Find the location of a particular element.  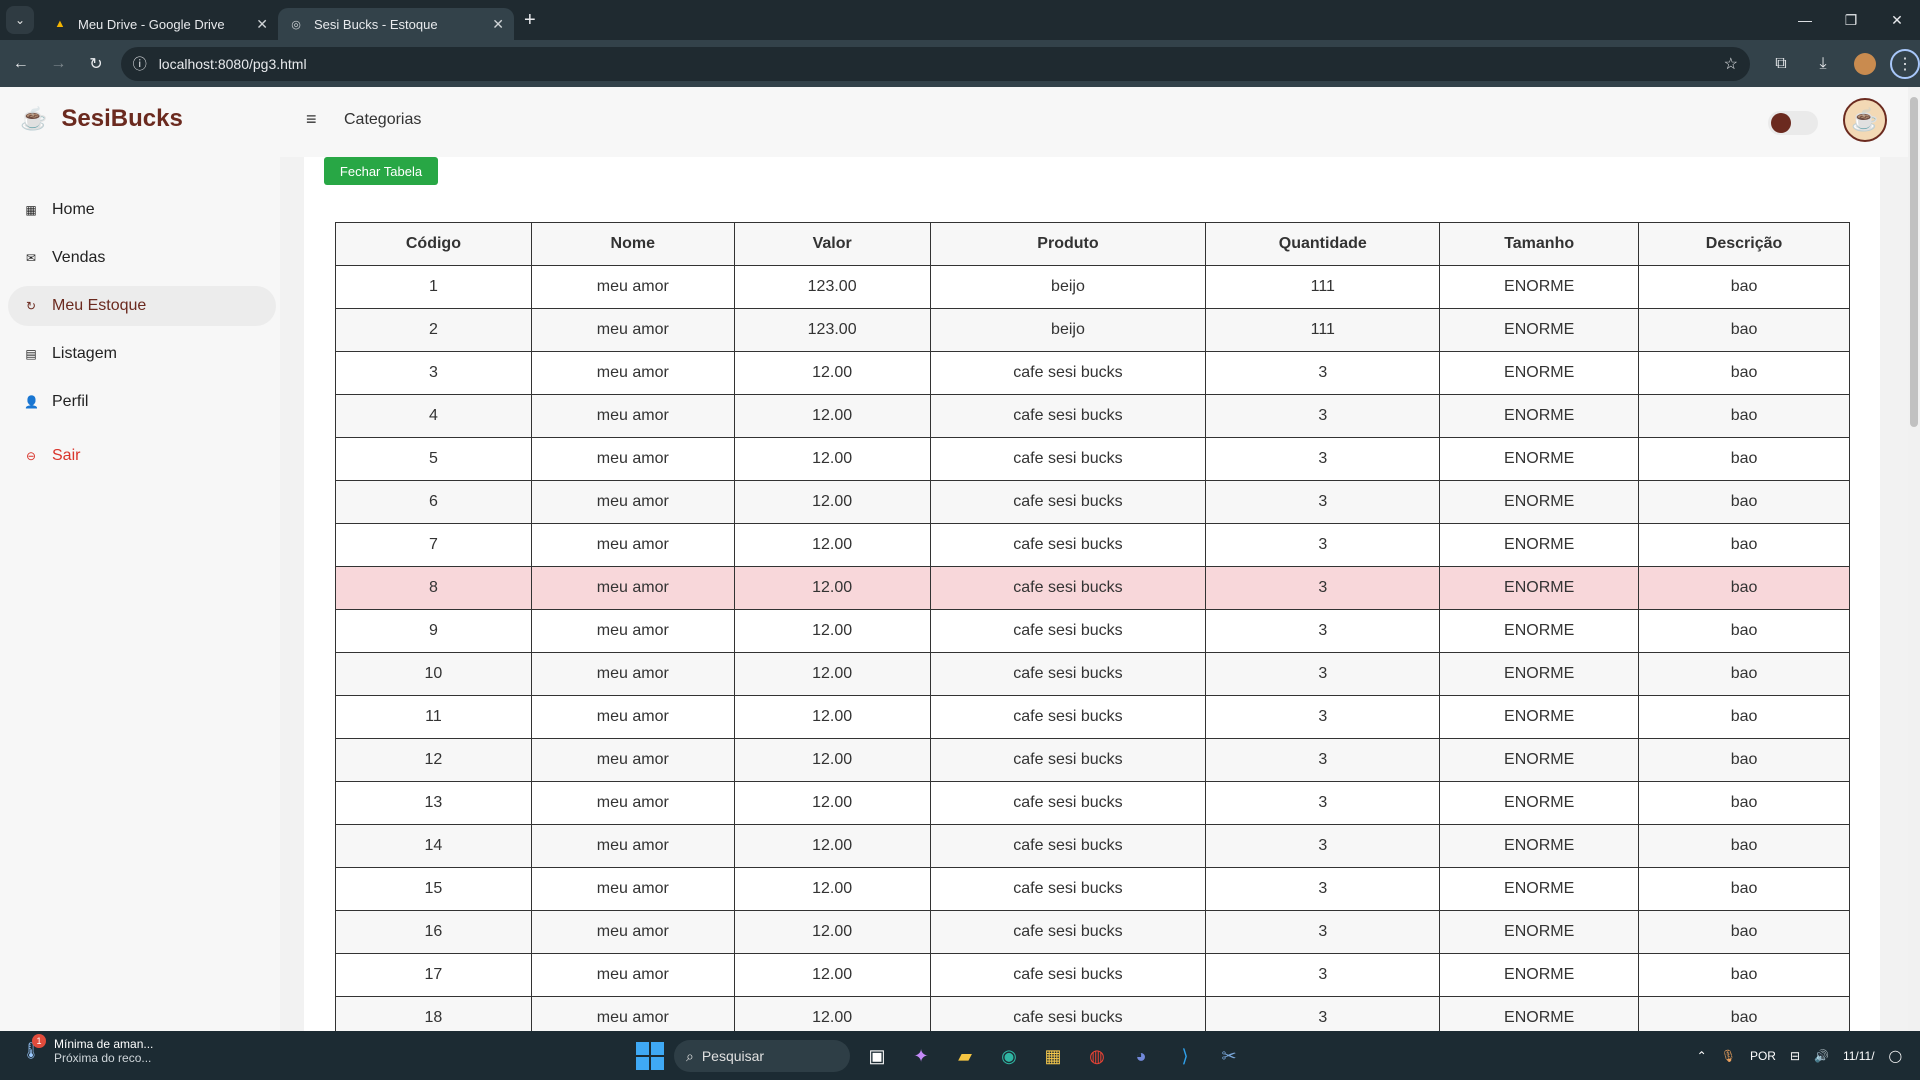

table-row: 17 meu amor 12.00 cafe sesi bucks 3 ENORME bao is located at coordinates (1092, 975).